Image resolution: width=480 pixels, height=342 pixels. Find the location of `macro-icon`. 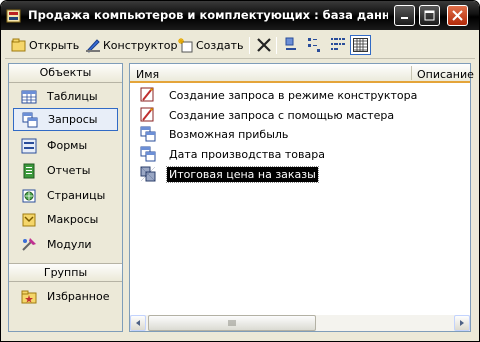

macro-icon is located at coordinates (29, 219).